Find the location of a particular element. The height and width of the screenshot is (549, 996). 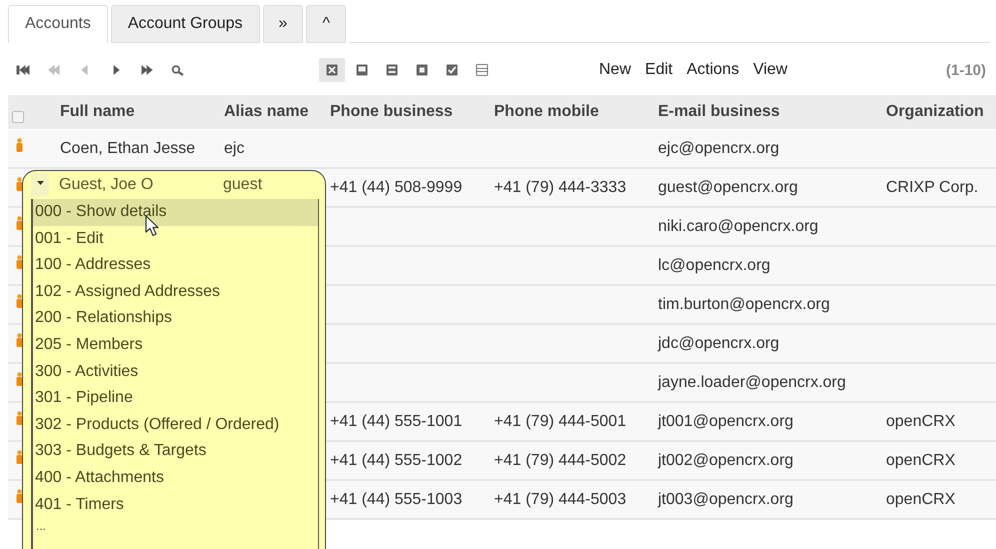

column-header: Phone business is located at coordinates (410, 112).